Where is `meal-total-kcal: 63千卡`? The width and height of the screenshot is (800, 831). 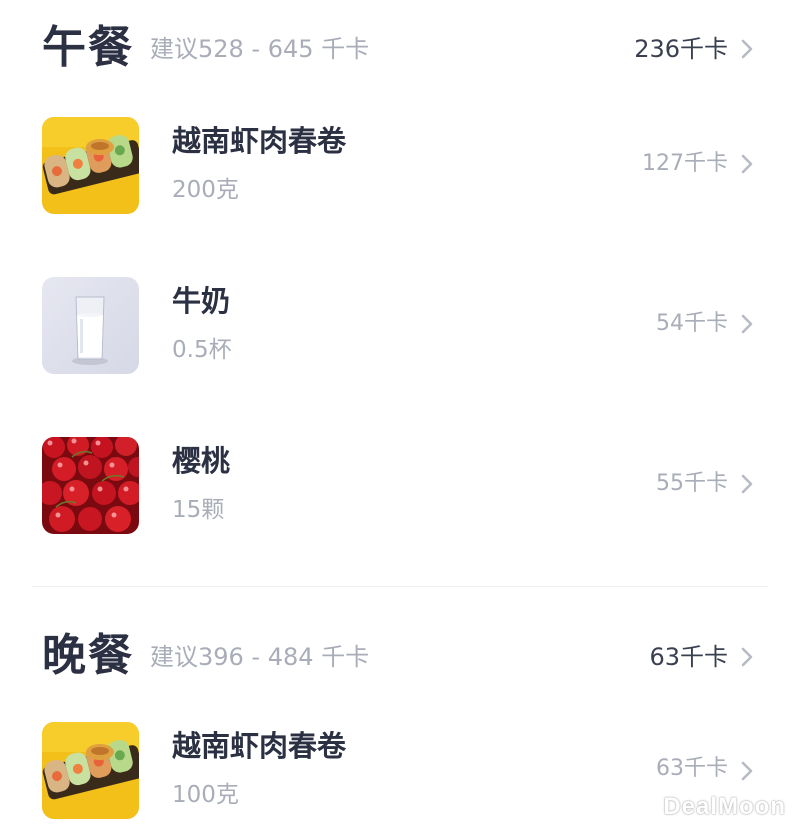 meal-total-kcal: 63千卡 is located at coordinates (688, 657).